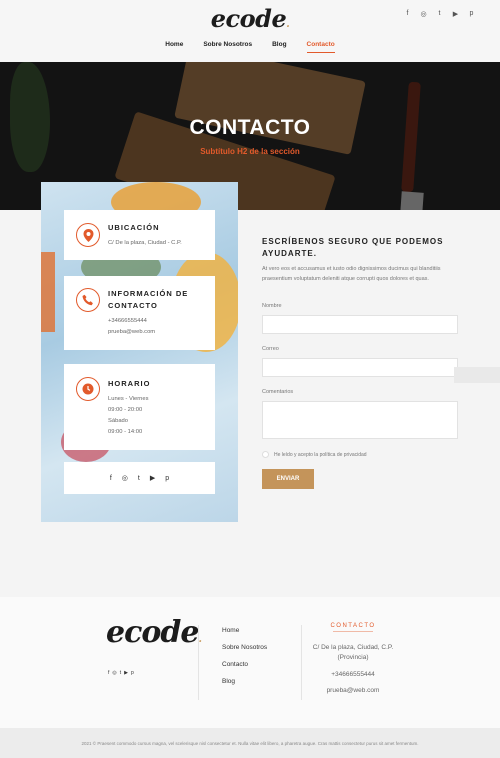 Image resolution: width=500 pixels, height=758 pixels. Describe the element at coordinates (145, 243) in the screenshot. I see `location-address: C/ De la plaza, Ciudad - C.P.` at that location.